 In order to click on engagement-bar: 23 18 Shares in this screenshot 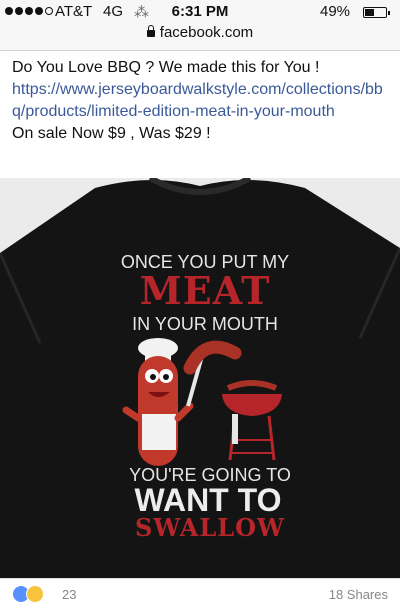, I will do `click(200, 590)`.